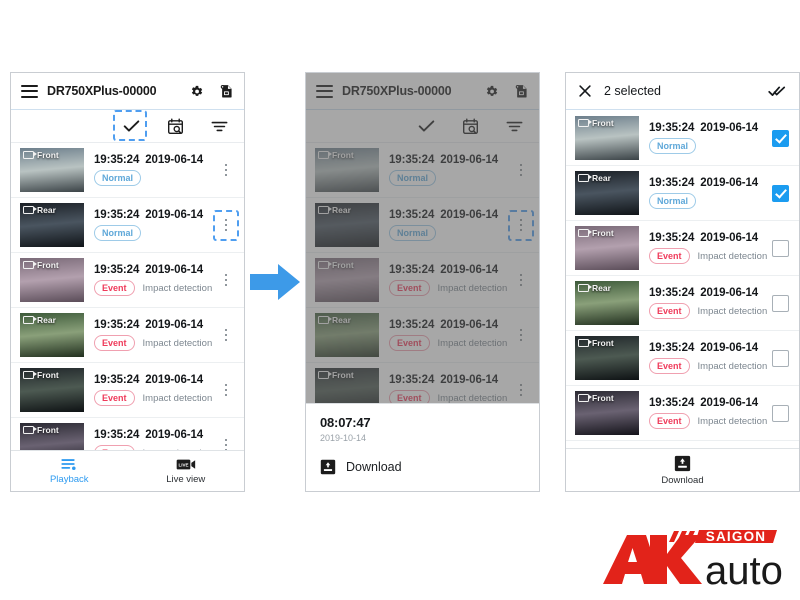 The width and height of the screenshot is (800, 600). I want to click on playlist-icon, so click(68, 464).